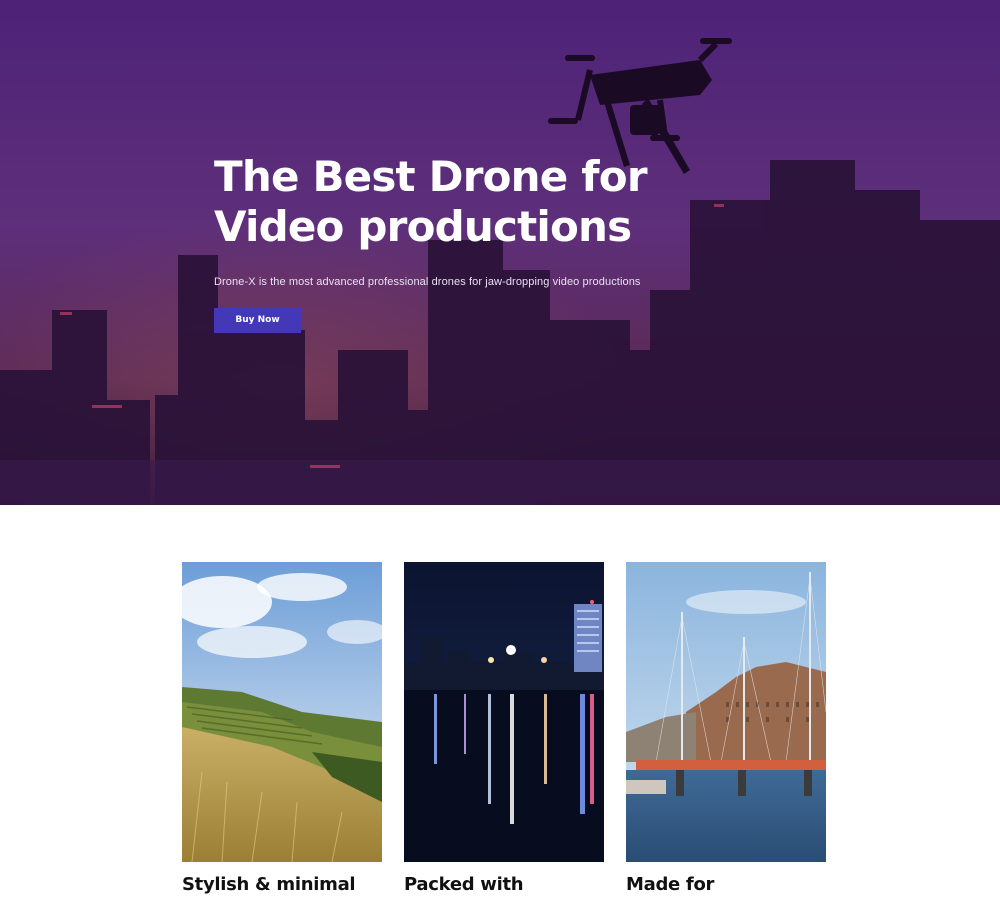  Describe the element at coordinates (504, 712) in the screenshot. I see `night-city-waterfront-photo` at that location.